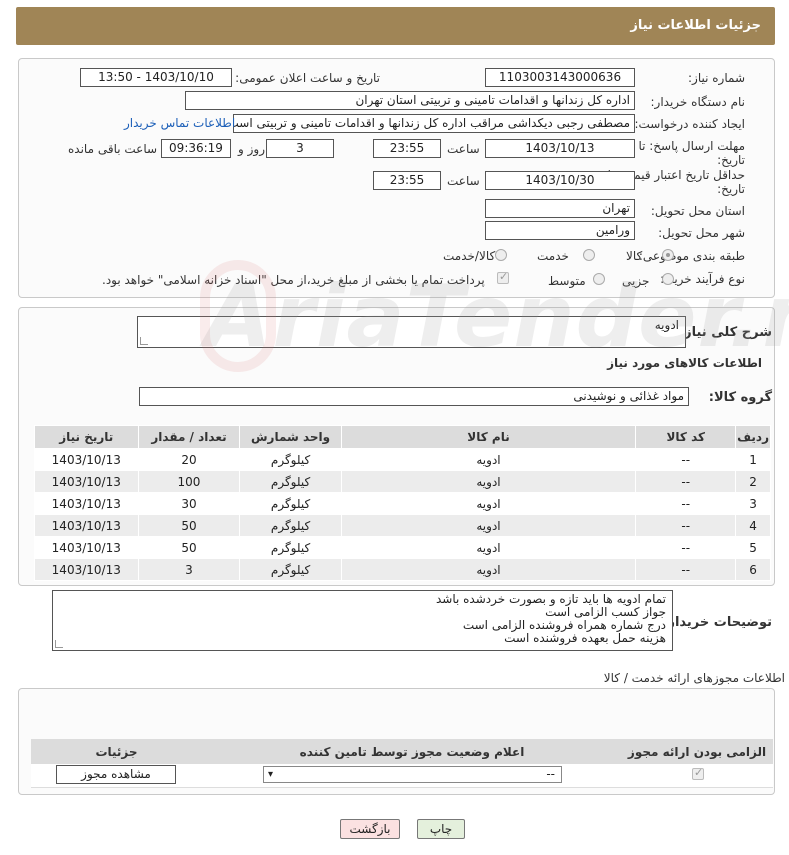 Image resolution: width=789 pixels, height=855 pixels. Describe the element at coordinates (668, 255) in the screenshot. I see `category-radio-goods` at that location.